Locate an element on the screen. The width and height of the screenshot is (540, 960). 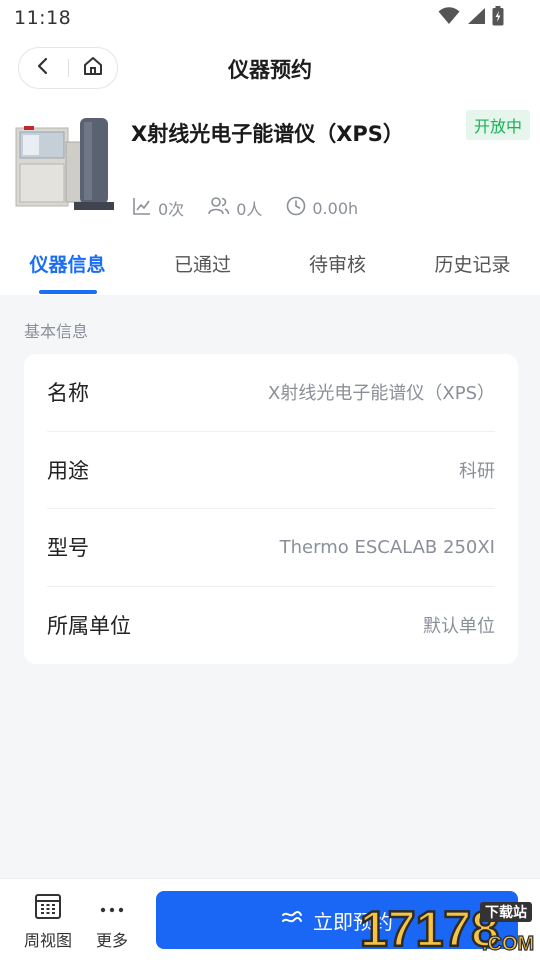
info-value: 默认单位 is located at coordinates (459, 627).